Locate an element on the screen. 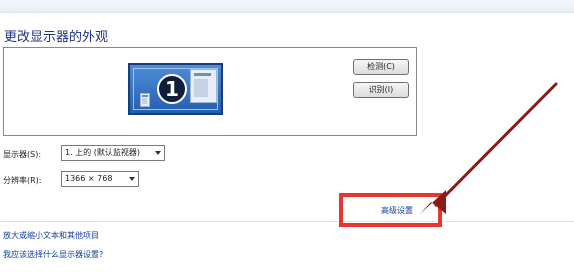 This screenshot has width=574, height=274. arrow-shaft is located at coordinates (496, 144).